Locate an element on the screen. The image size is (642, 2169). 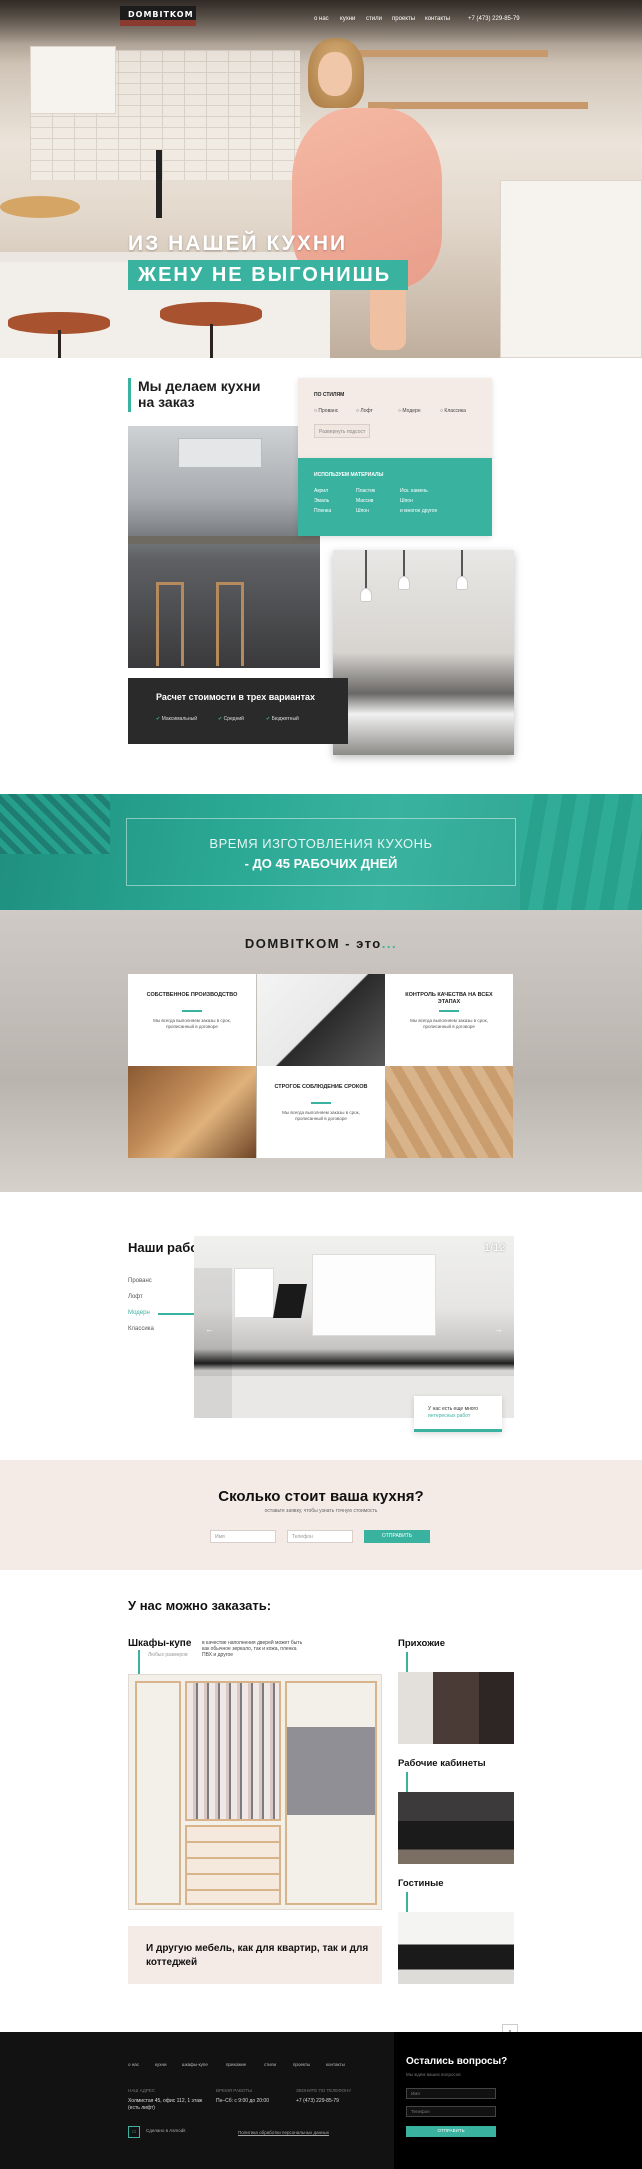
style-modern: ○ Модерн is located at coordinates (409, 411).